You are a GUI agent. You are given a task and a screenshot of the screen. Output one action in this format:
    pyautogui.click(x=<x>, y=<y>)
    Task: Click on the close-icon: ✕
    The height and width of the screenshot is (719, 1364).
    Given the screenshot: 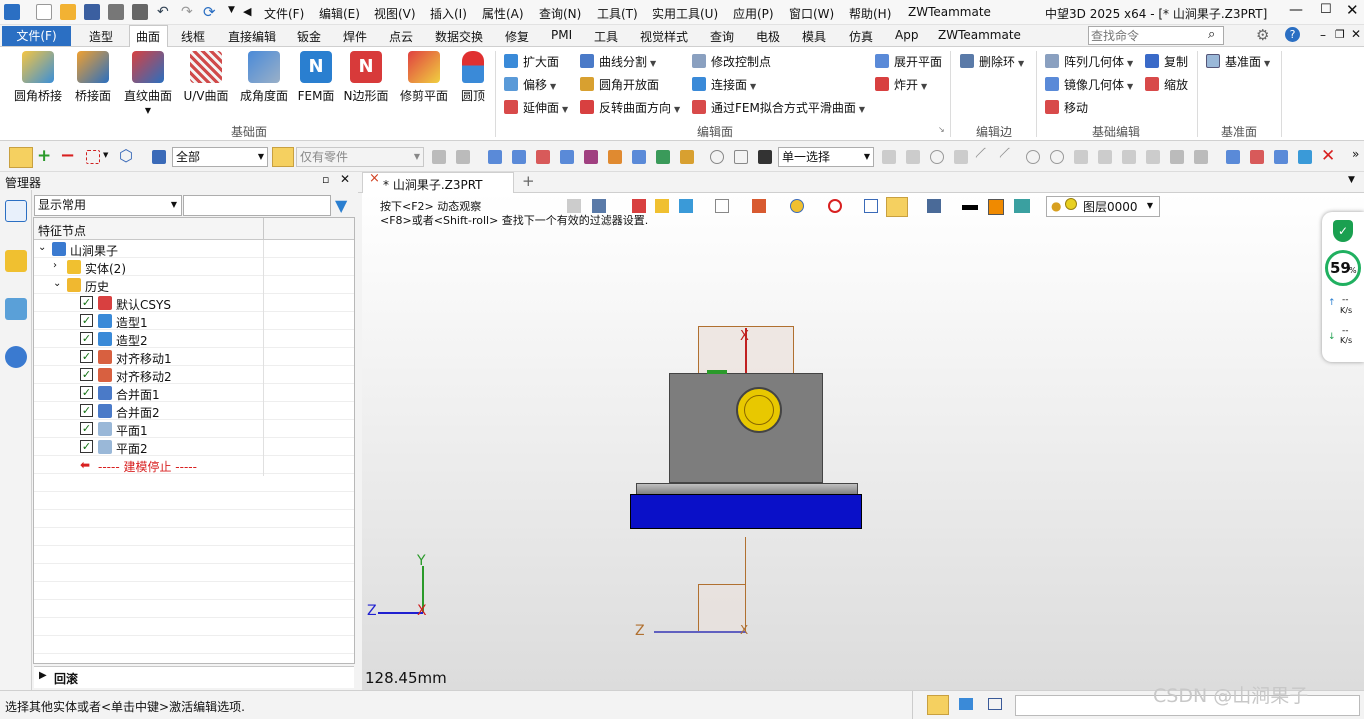 What is the action you would take?
    pyautogui.click(x=1352, y=10)
    